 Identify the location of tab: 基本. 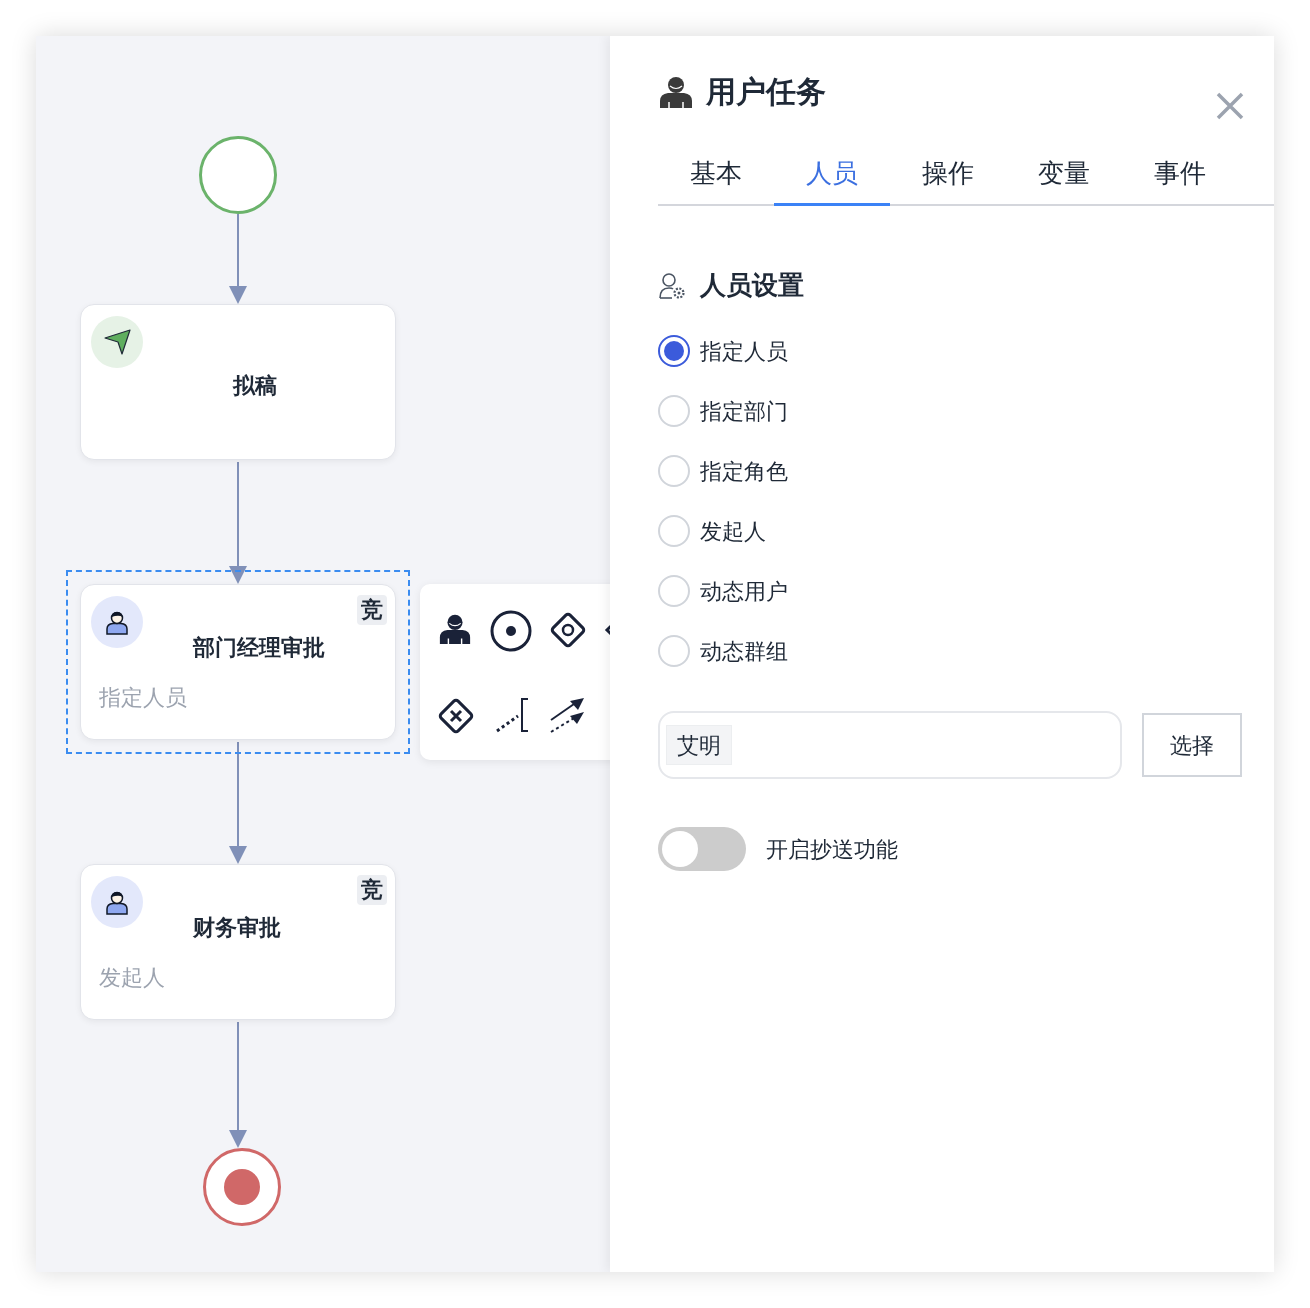
(716, 175).